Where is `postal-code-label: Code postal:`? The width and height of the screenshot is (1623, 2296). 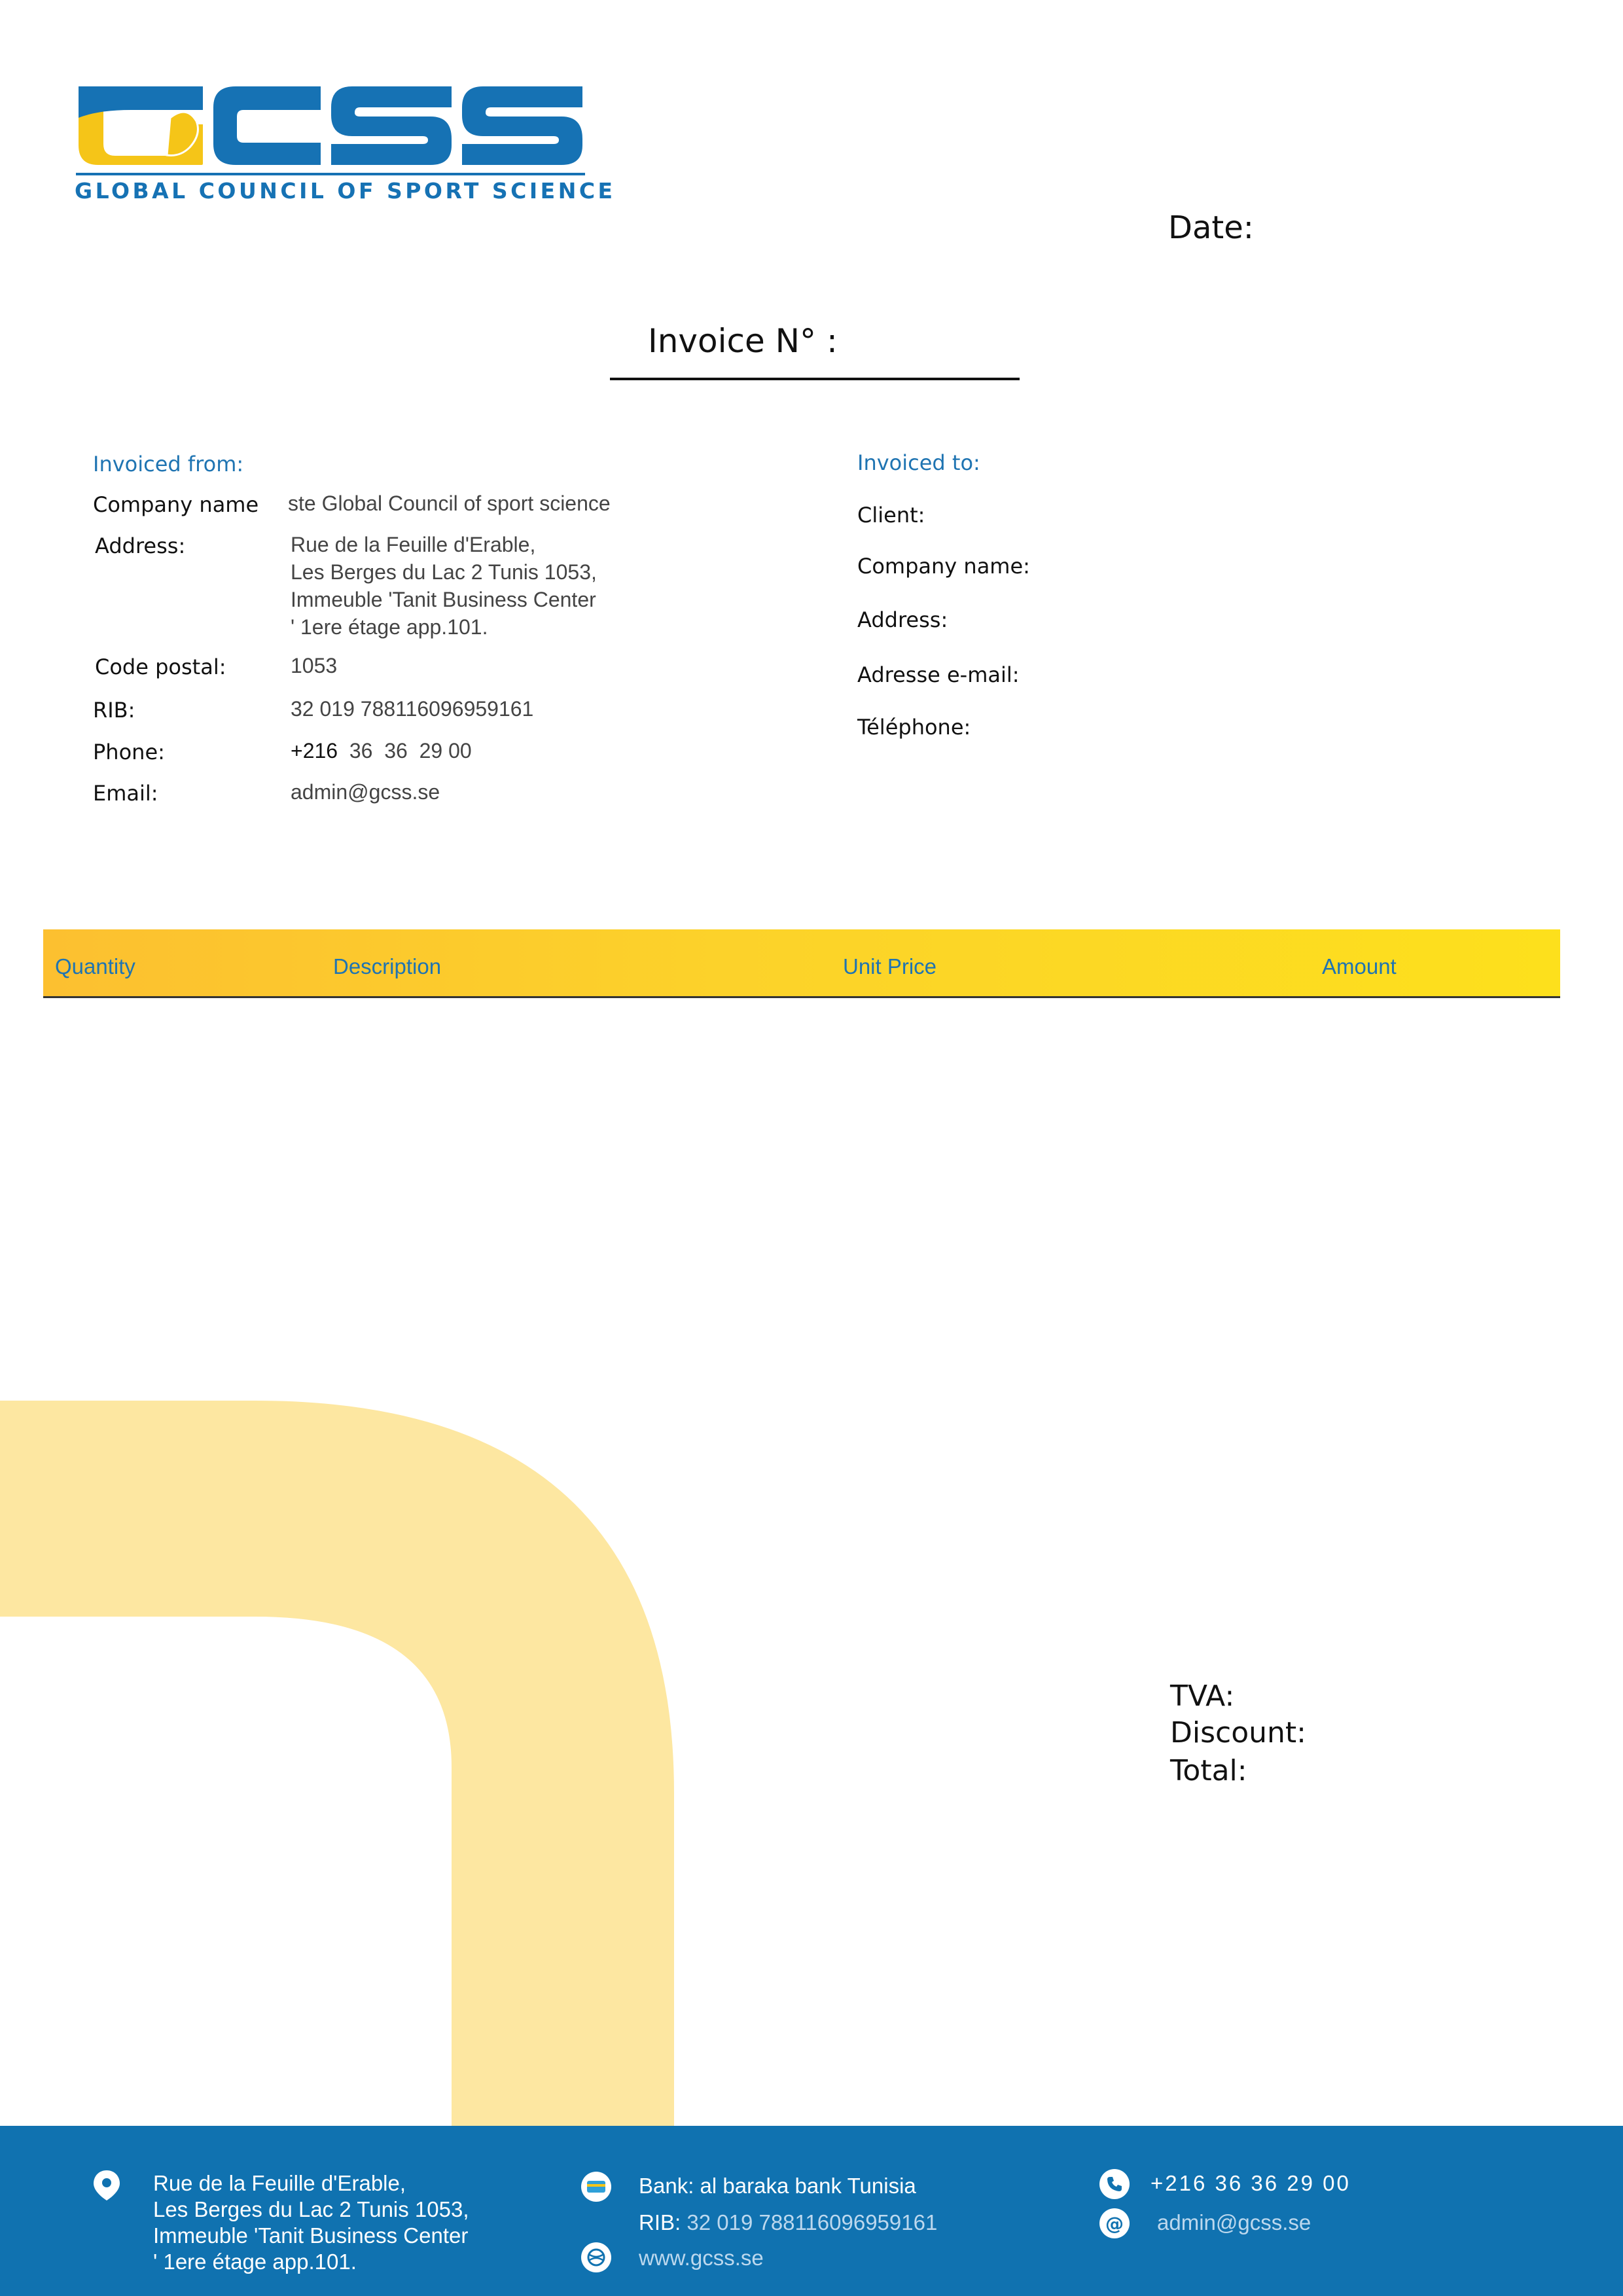 postal-code-label: Code postal: is located at coordinates (160, 667).